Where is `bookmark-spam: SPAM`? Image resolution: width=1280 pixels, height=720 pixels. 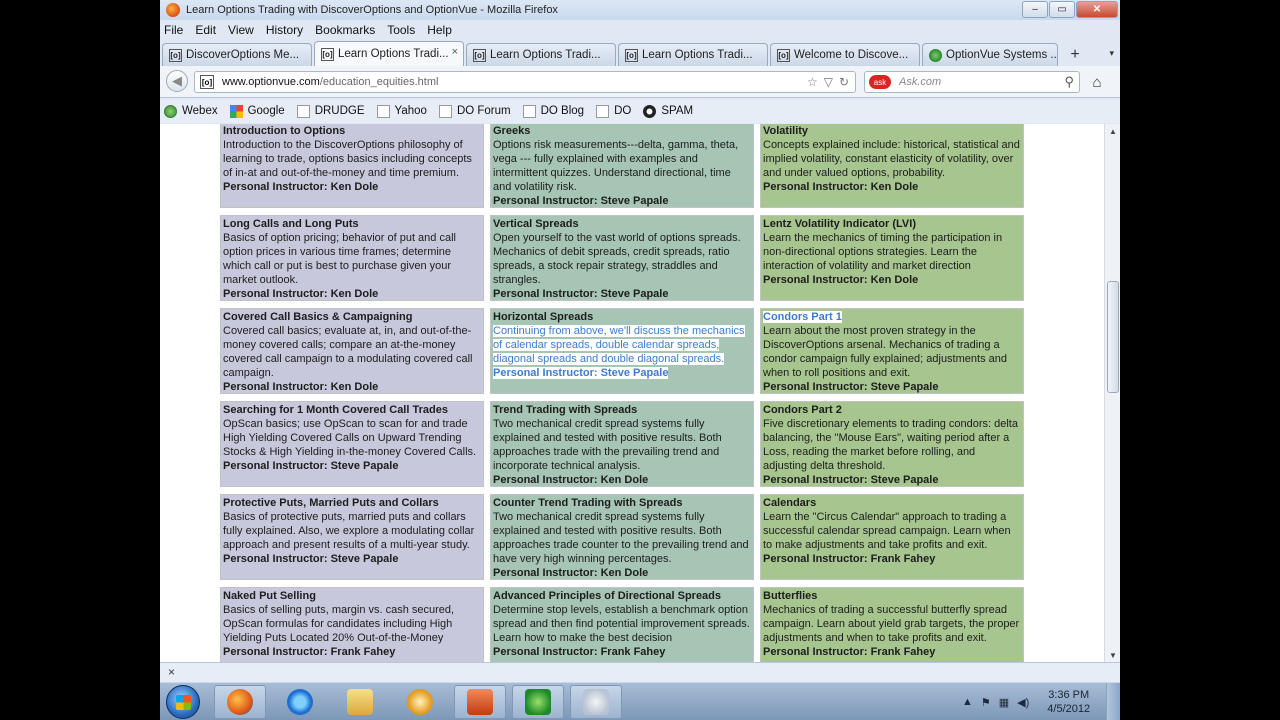
bookmark-spam: SPAM is located at coordinates (668, 111).